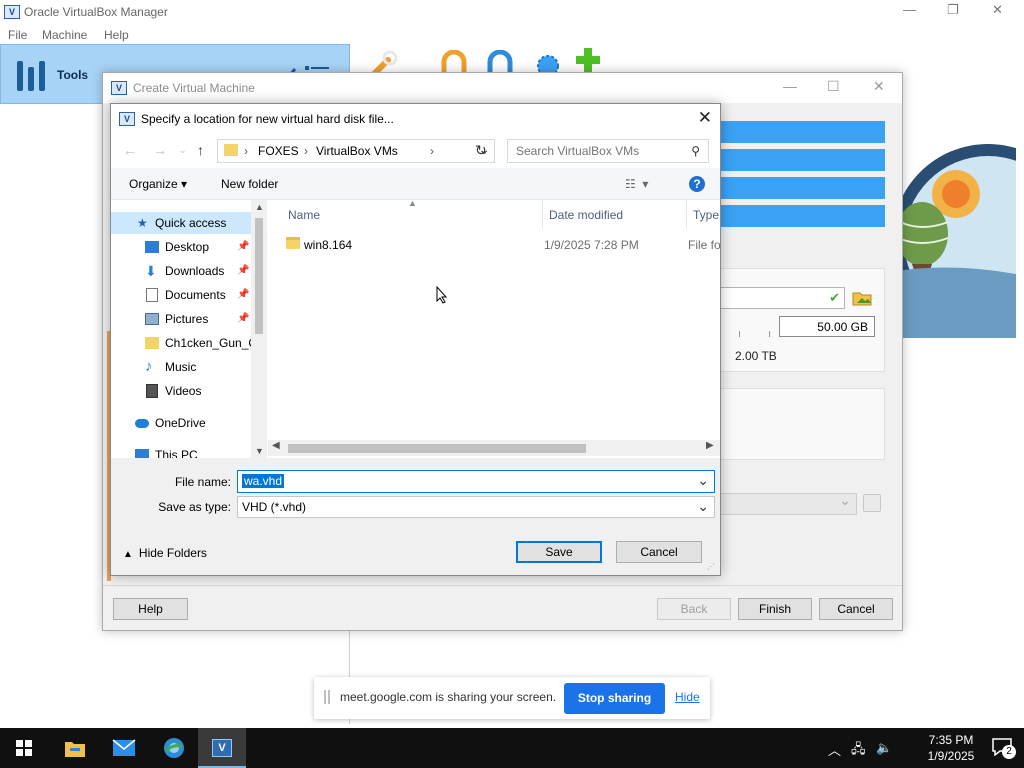 This screenshot has height=768, width=1024. Describe the element at coordinates (181, 223) in the screenshot. I see `nav-item-quick-access: ★ Quick access` at that location.